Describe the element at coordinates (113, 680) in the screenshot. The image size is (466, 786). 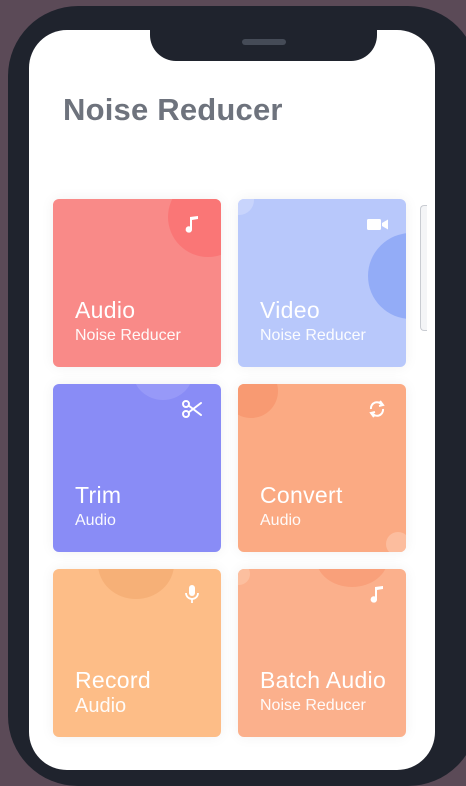
I see `card-title: Record` at that location.